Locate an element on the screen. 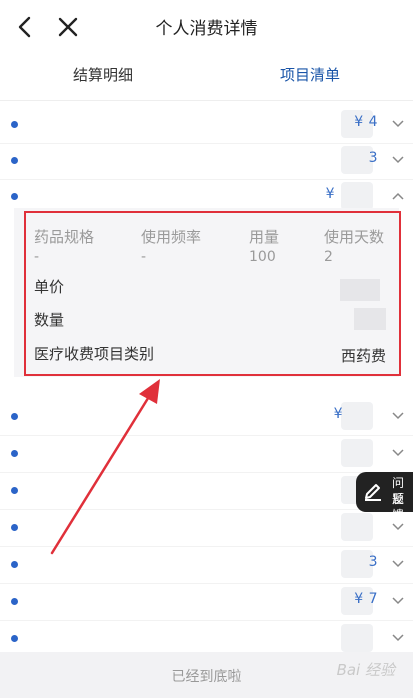  back-arrow-icon is located at coordinates (26, 27).